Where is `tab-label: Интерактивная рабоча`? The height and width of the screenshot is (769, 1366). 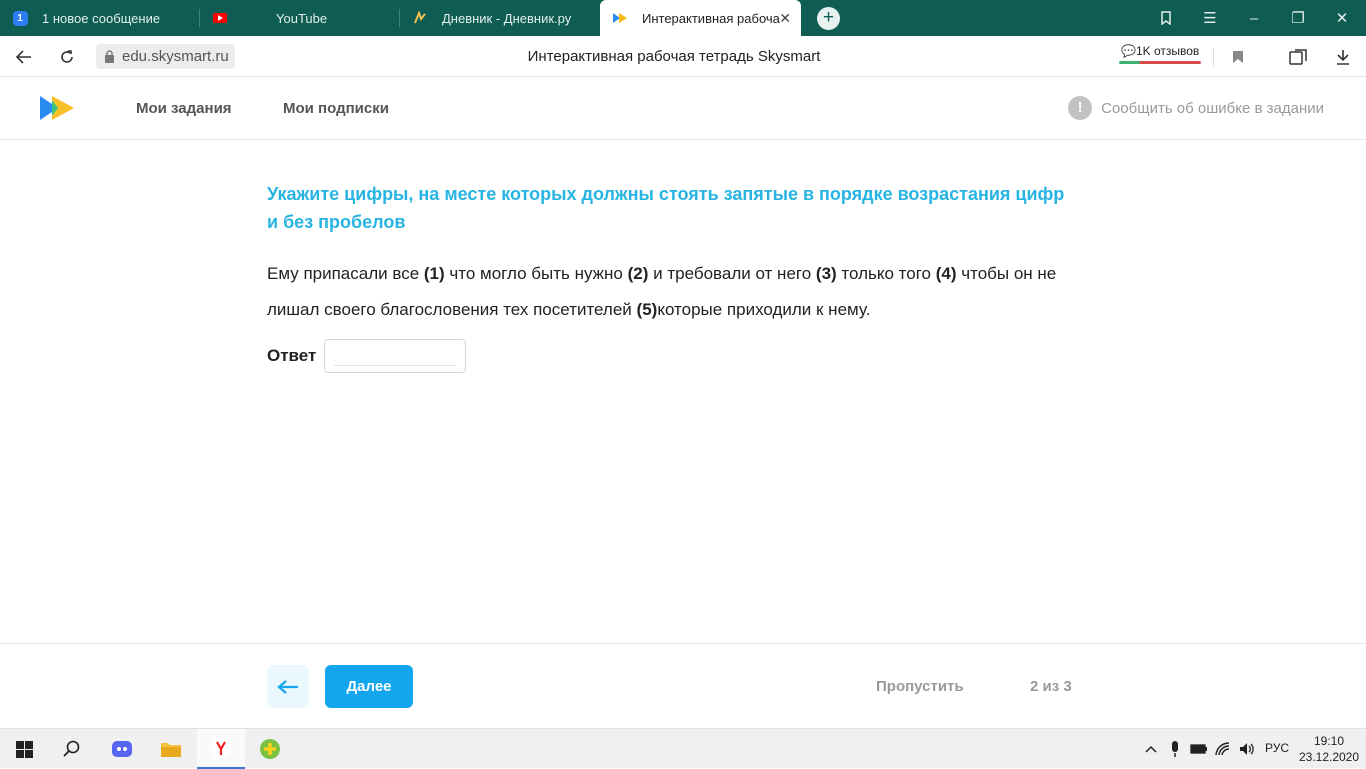
tab-label: Интерактивная рабоча is located at coordinates (711, 18).